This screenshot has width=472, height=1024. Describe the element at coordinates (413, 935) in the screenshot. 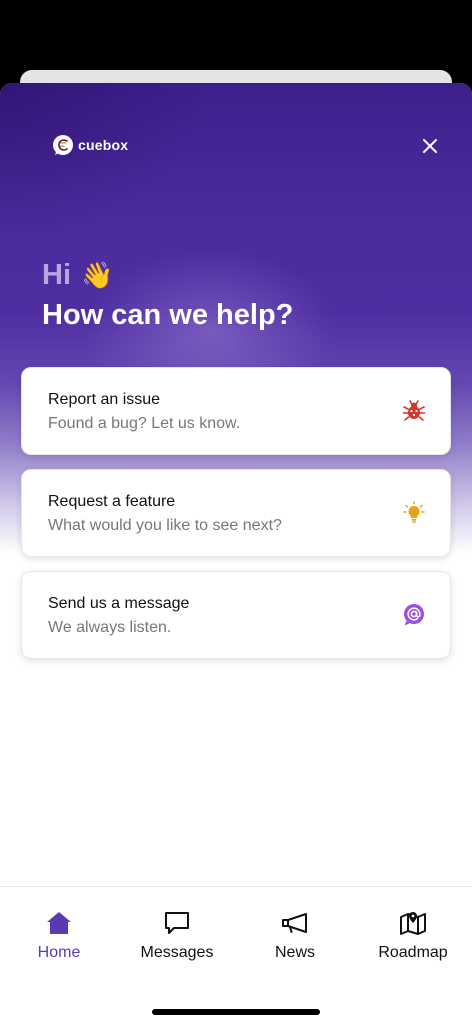

I see `tab-roadmap: Roadmap` at that location.